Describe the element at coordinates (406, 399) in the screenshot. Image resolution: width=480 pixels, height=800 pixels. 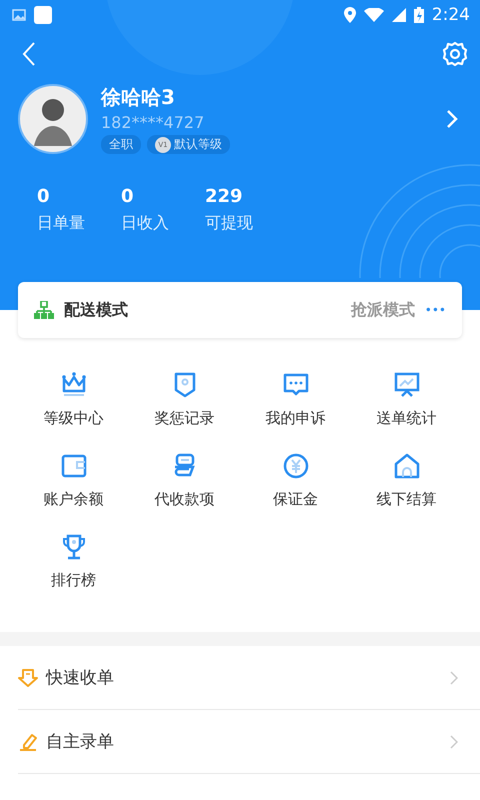
I see `menu-item: 送单统计` at that location.